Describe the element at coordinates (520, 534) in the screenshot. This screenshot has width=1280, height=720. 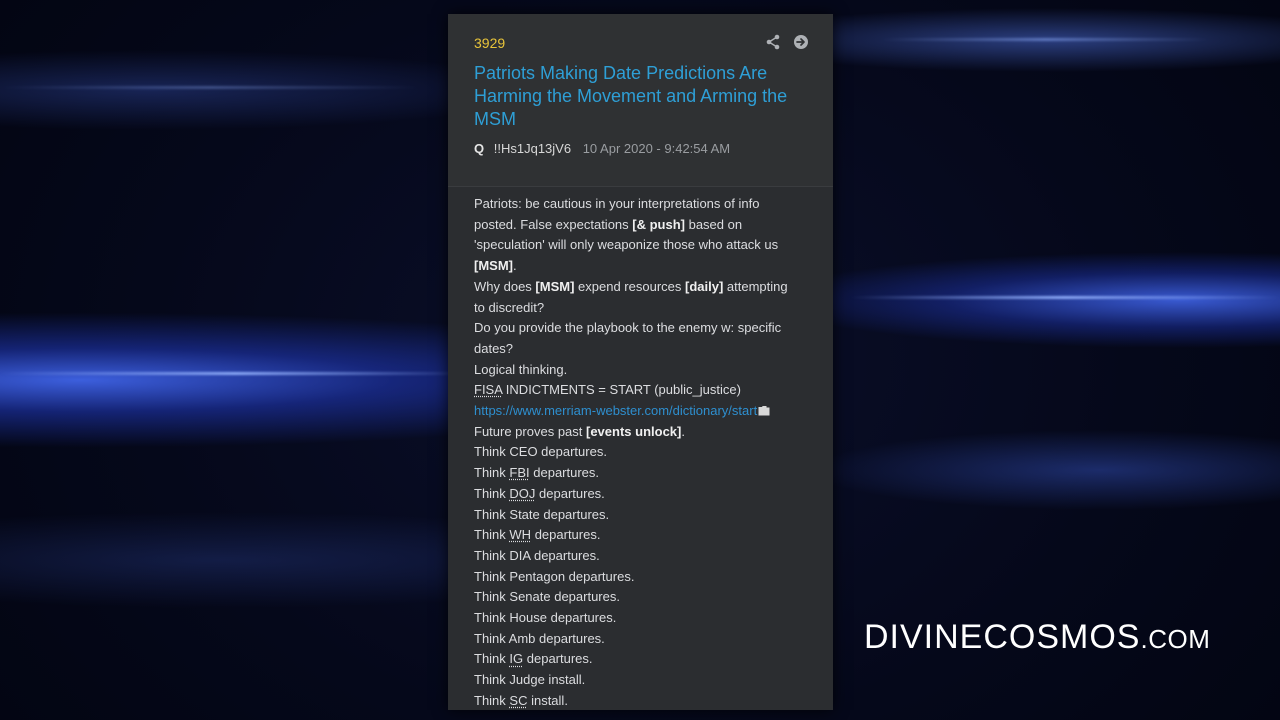
I see `abbreviation: WH` at that location.